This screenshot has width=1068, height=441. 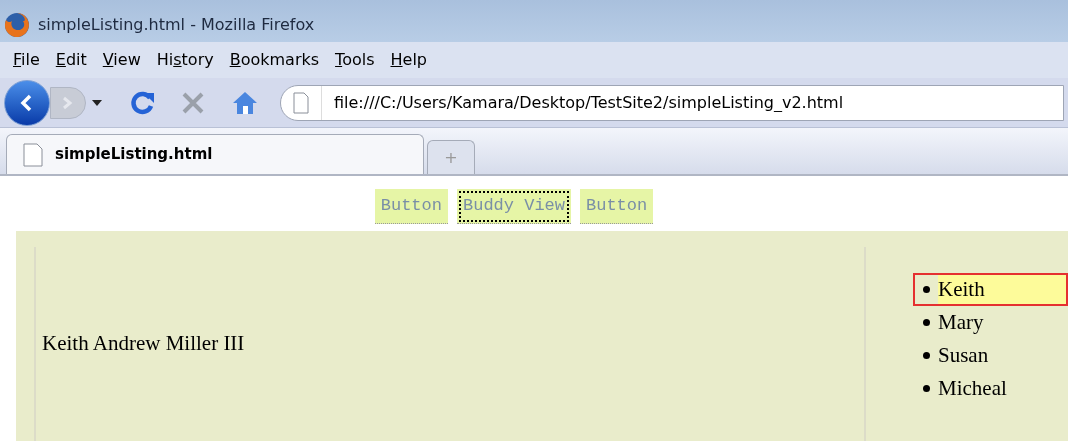 What do you see at coordinates (355, 60) in the screenshot?
I see `menu-item: Tools` at bounding box center [355, 60].